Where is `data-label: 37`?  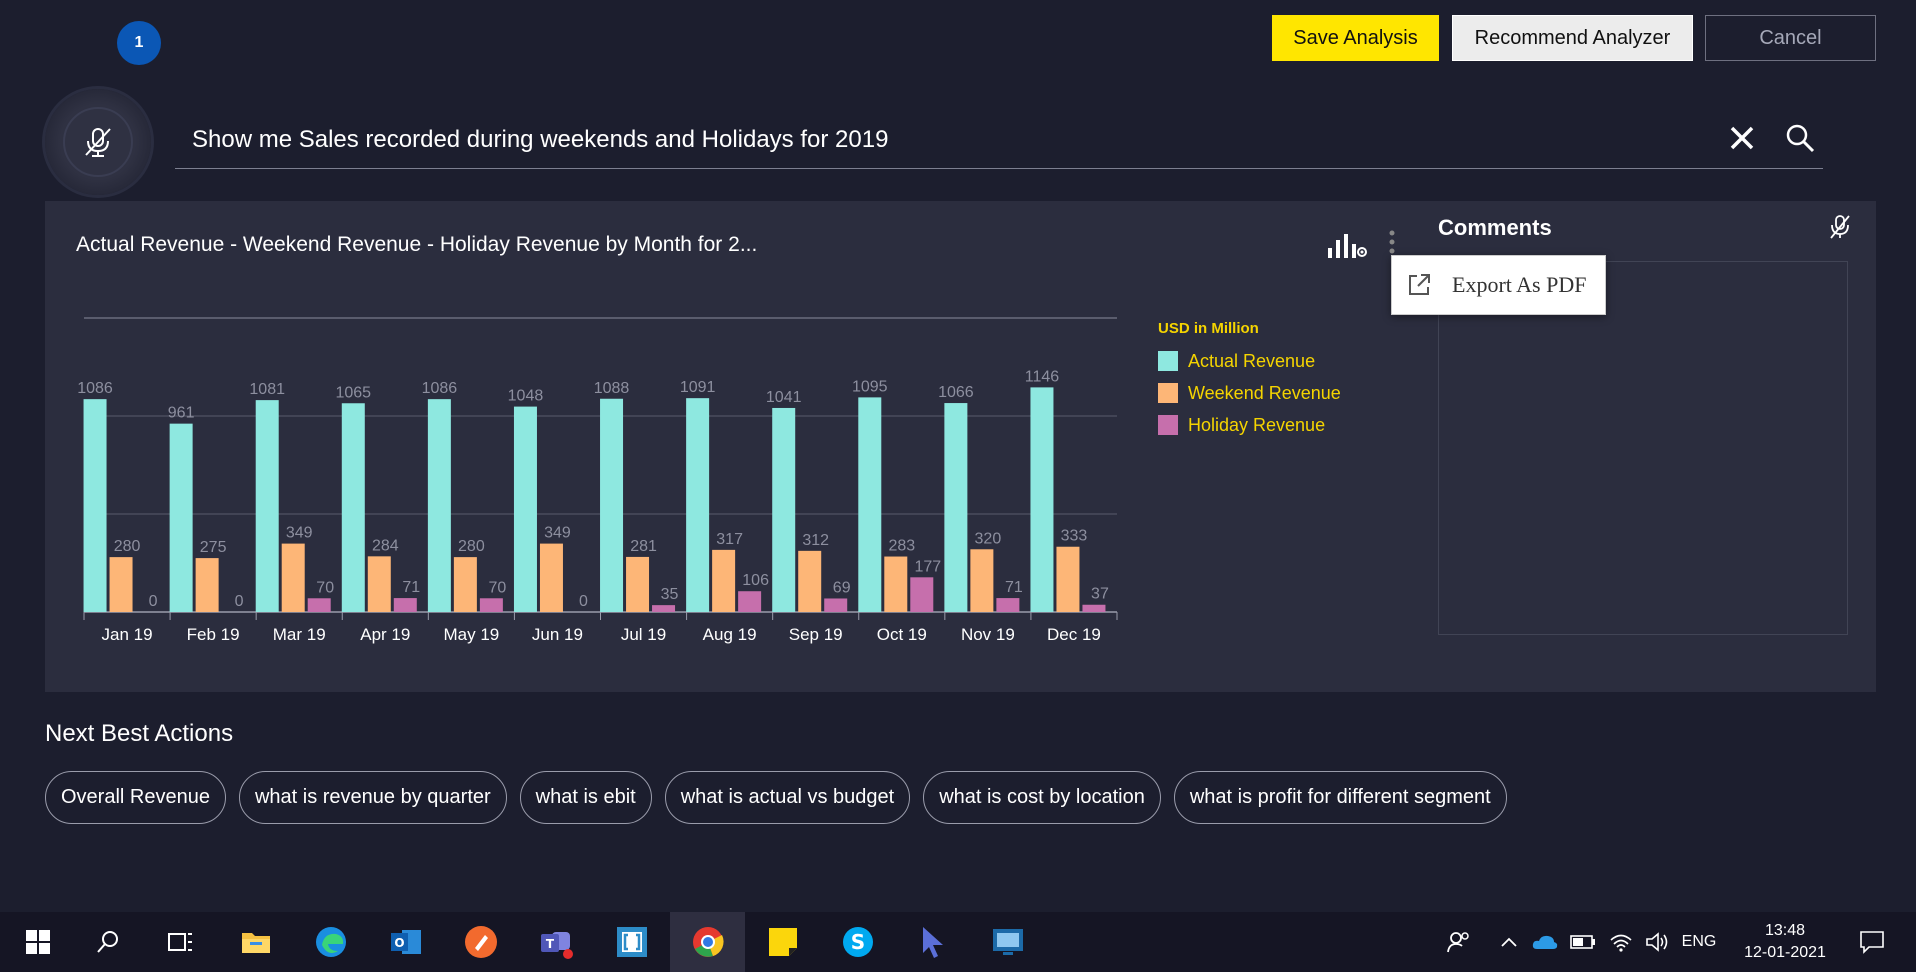 data-label: 37 is located at coordinates (1100, 594).